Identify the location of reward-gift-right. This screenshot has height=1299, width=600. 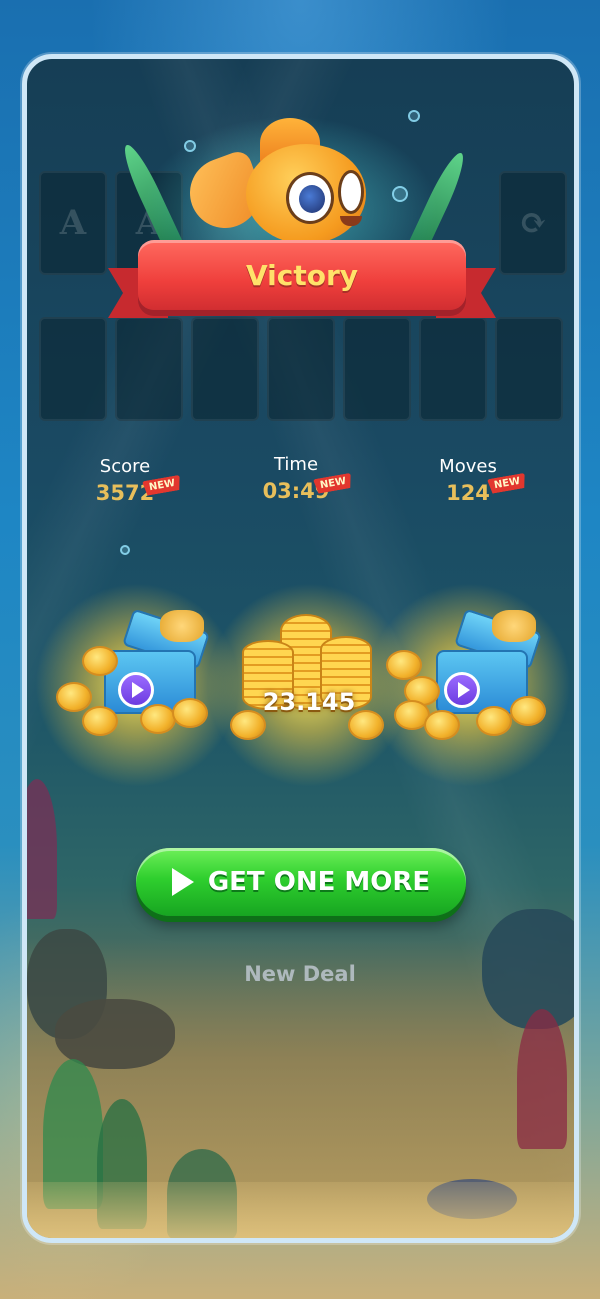
(469, 685).